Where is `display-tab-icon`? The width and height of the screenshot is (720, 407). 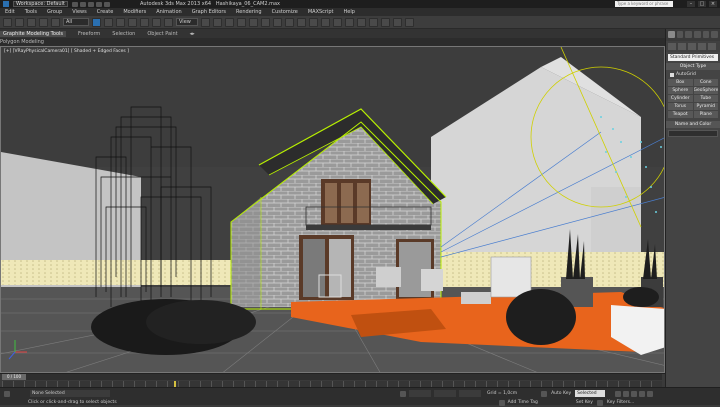 display-tab-icon is located at coordinates (706, 34).